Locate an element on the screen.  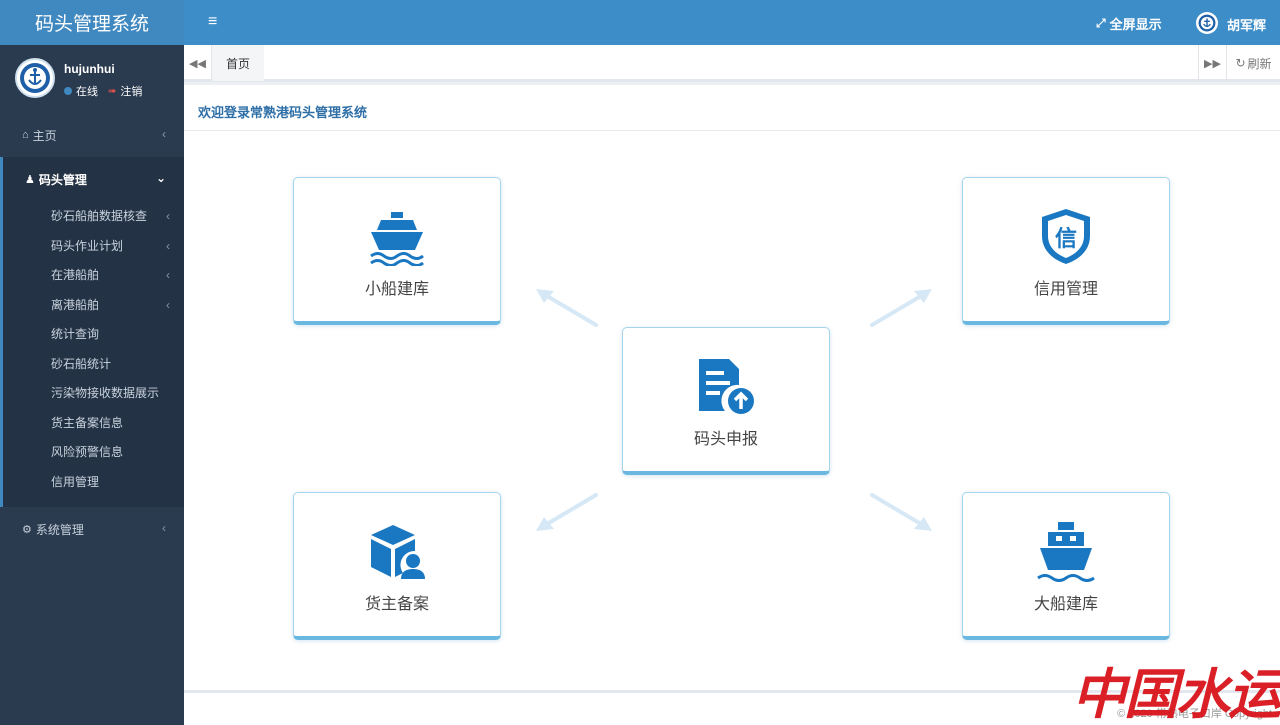
sidebar-item-label: 主页 is located at coordinates (44, 135).